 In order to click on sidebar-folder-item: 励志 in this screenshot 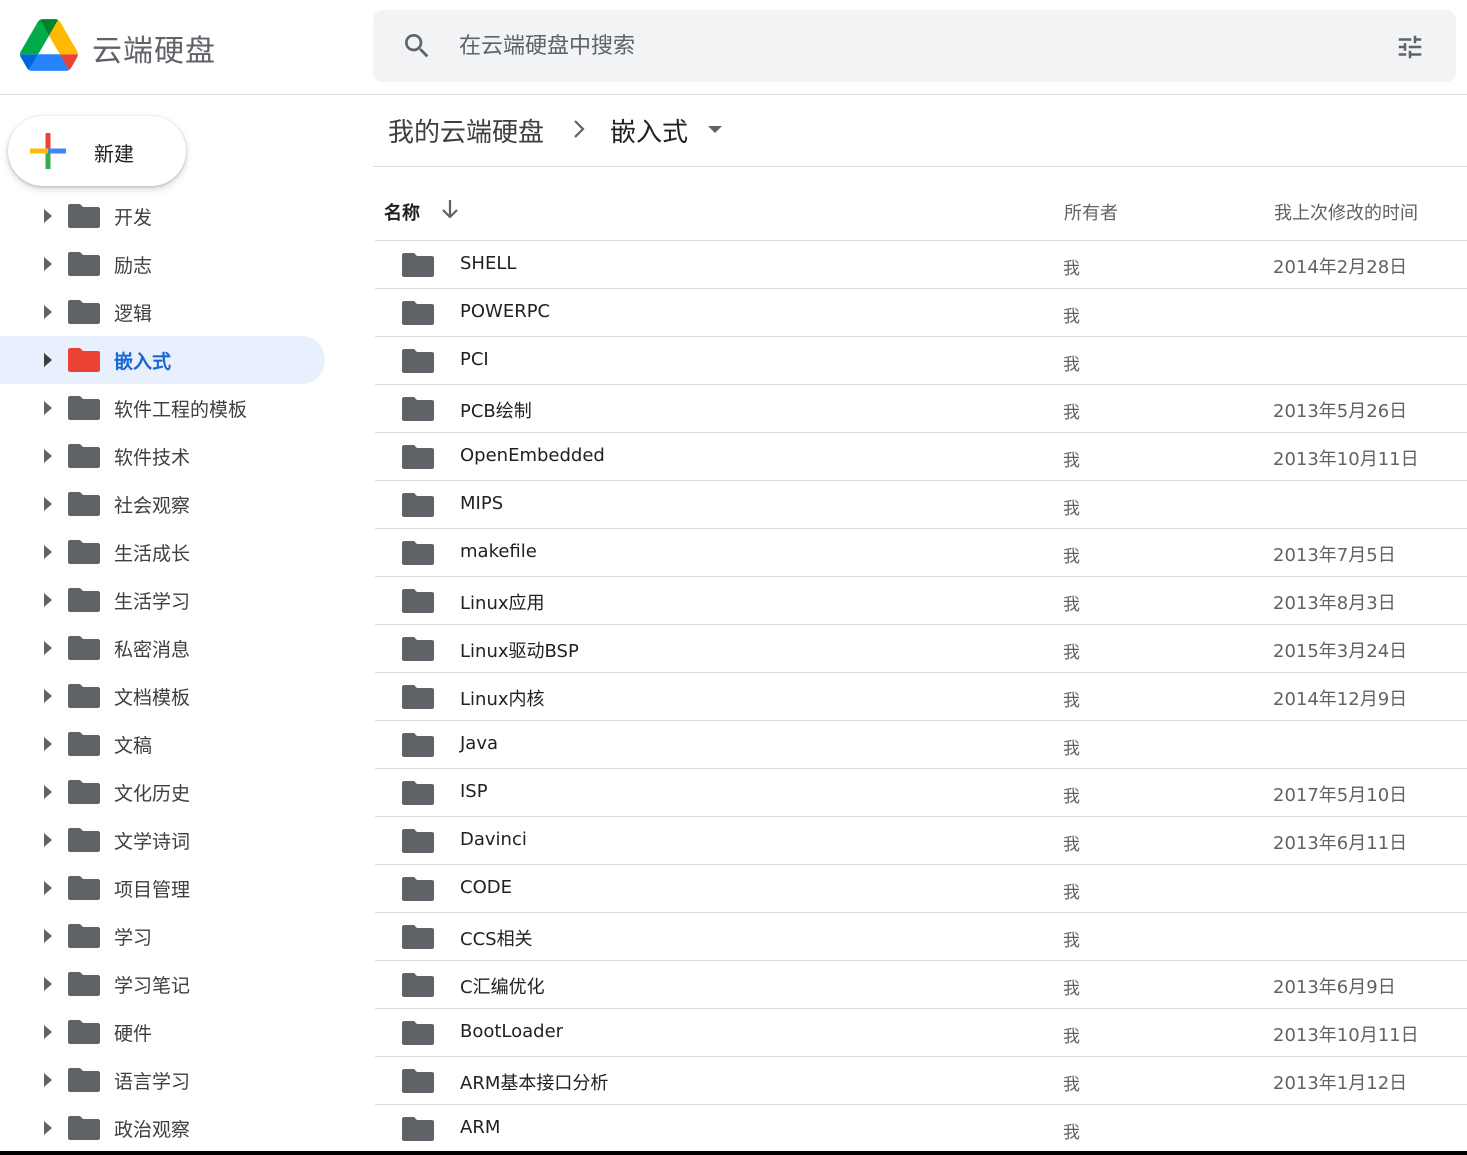, I will do `click(162, 264)`.